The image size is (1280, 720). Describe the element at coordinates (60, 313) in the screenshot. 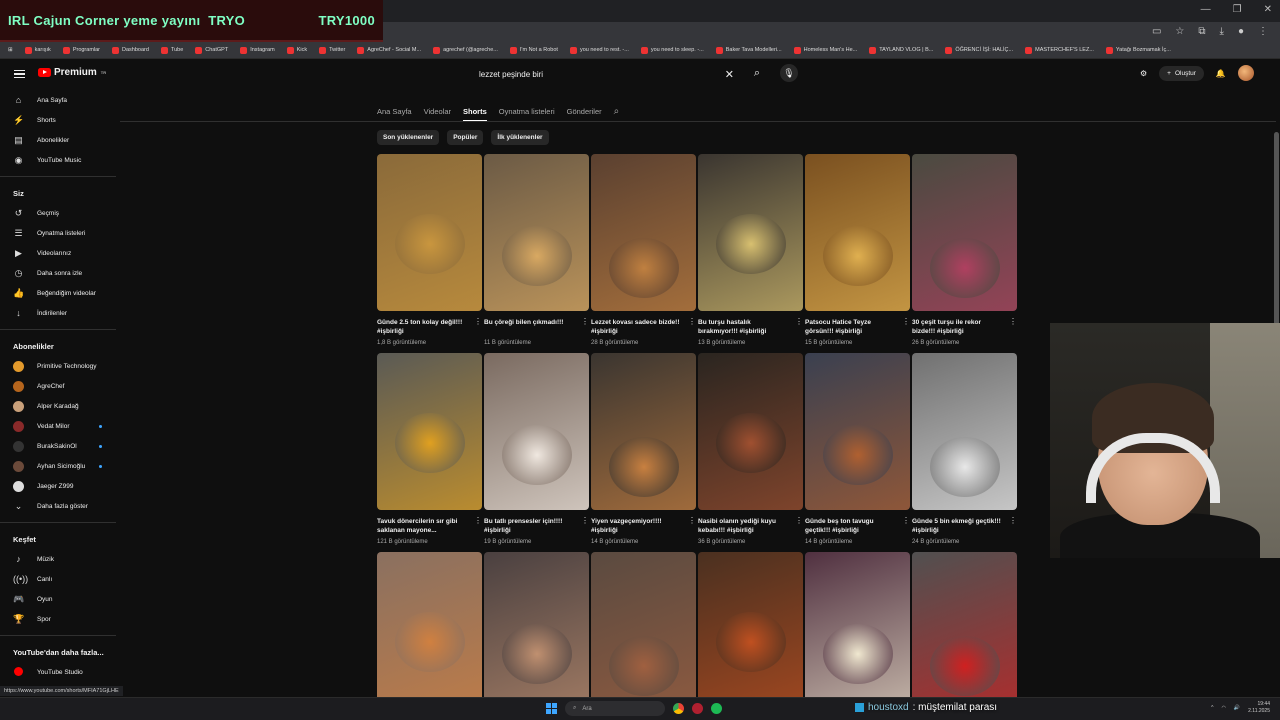

I see `sidebar-item-you: ↓ İndirilenler` at that location.